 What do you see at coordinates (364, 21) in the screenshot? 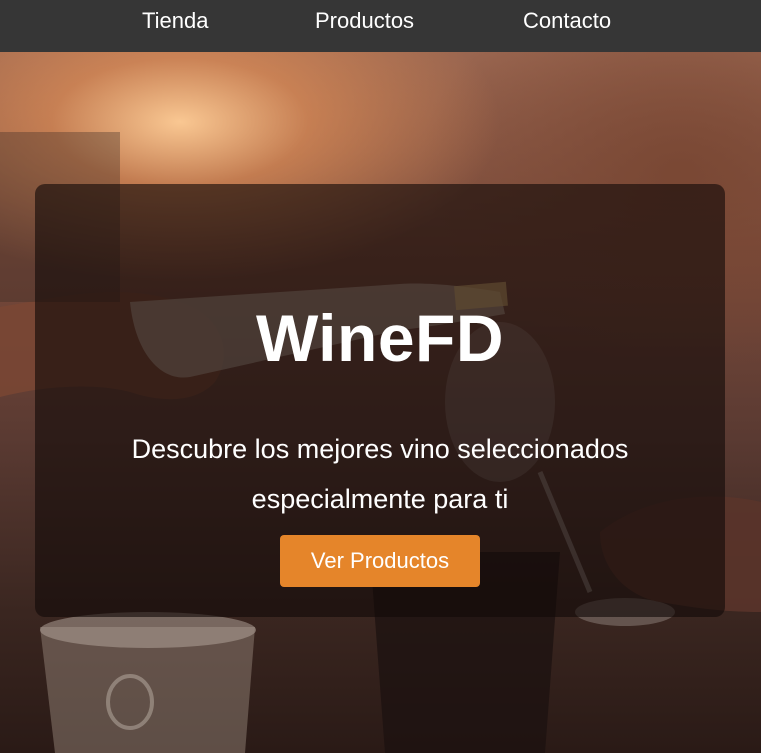
I see `nav-link-productos: Productos` at bounding box center [364, 21].